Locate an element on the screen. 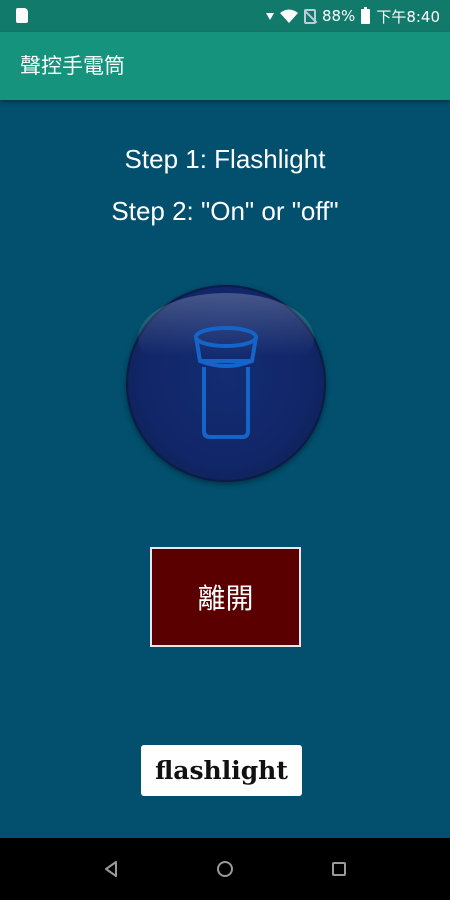 This screenshot has height=900, width=450. recents-icon is located at coordinates (339, 869).